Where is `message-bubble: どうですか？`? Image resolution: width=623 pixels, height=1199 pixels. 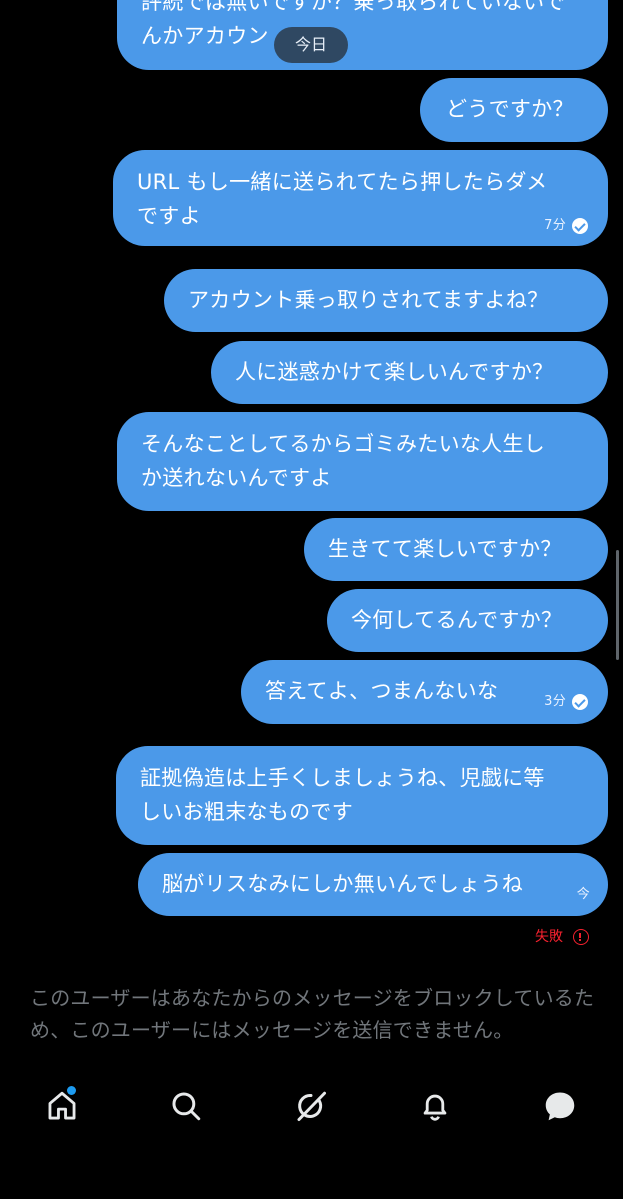 message-bubble: どうですか？ is located at coordinates (514, 110).